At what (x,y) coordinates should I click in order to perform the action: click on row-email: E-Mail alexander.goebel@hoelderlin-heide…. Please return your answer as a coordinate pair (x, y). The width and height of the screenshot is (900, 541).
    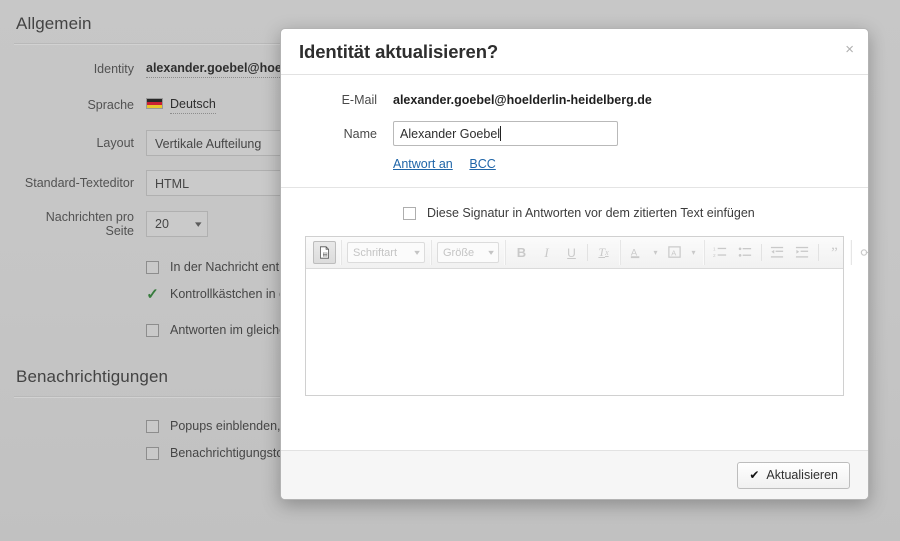
    Looking at the image, I should click on (574, 100).